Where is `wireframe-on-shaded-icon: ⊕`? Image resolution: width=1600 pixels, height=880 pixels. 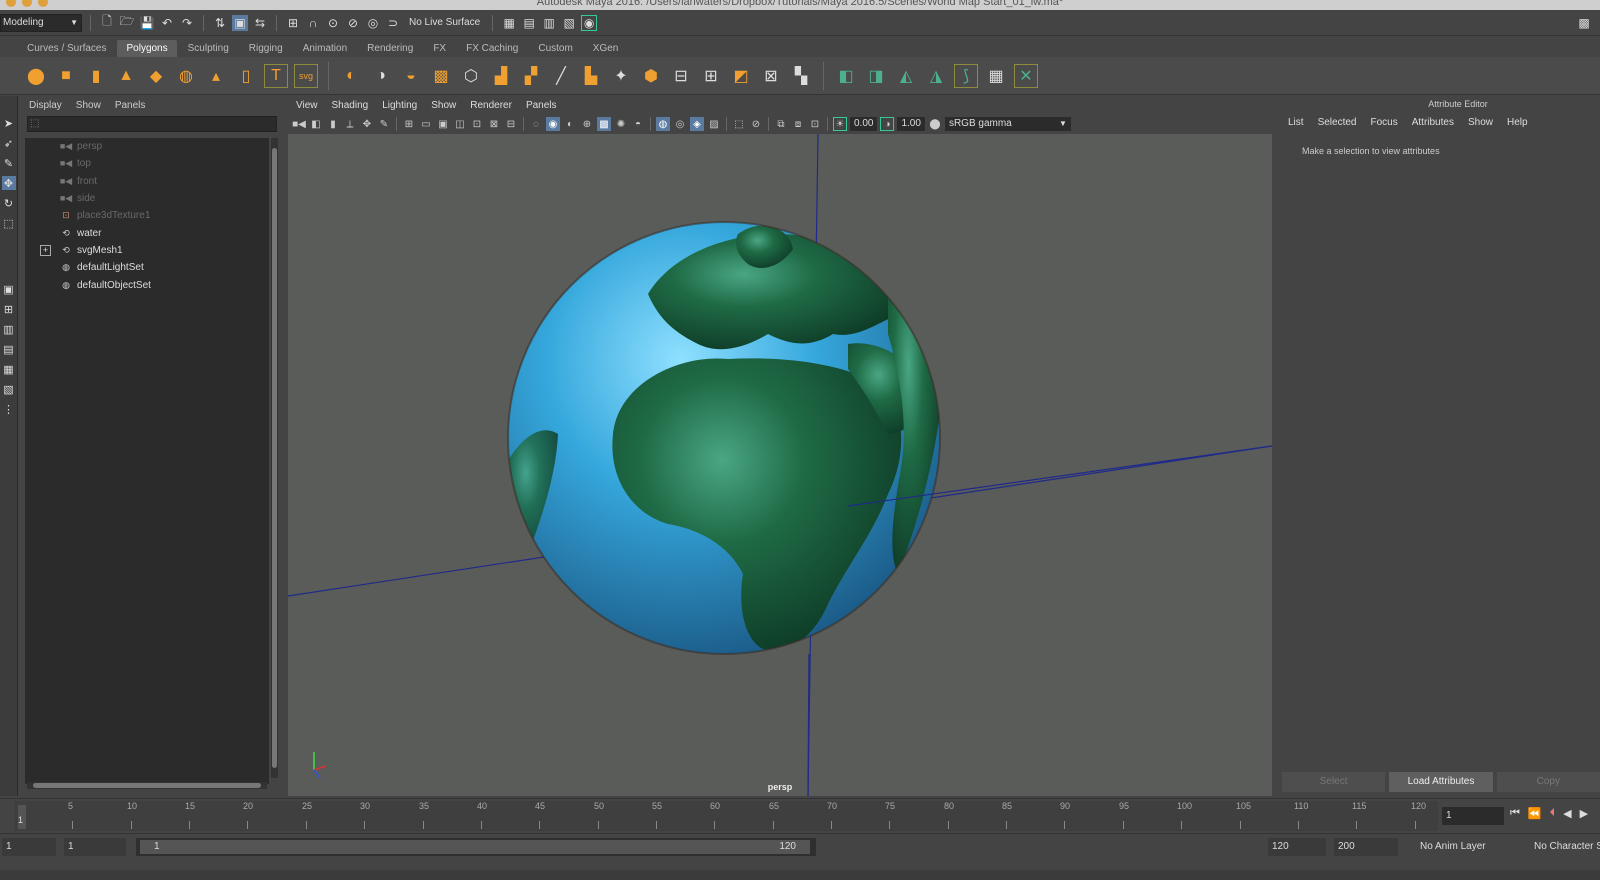
wireframe-on-shaded-icon: ⊕ is located at coordinates (587, 124).